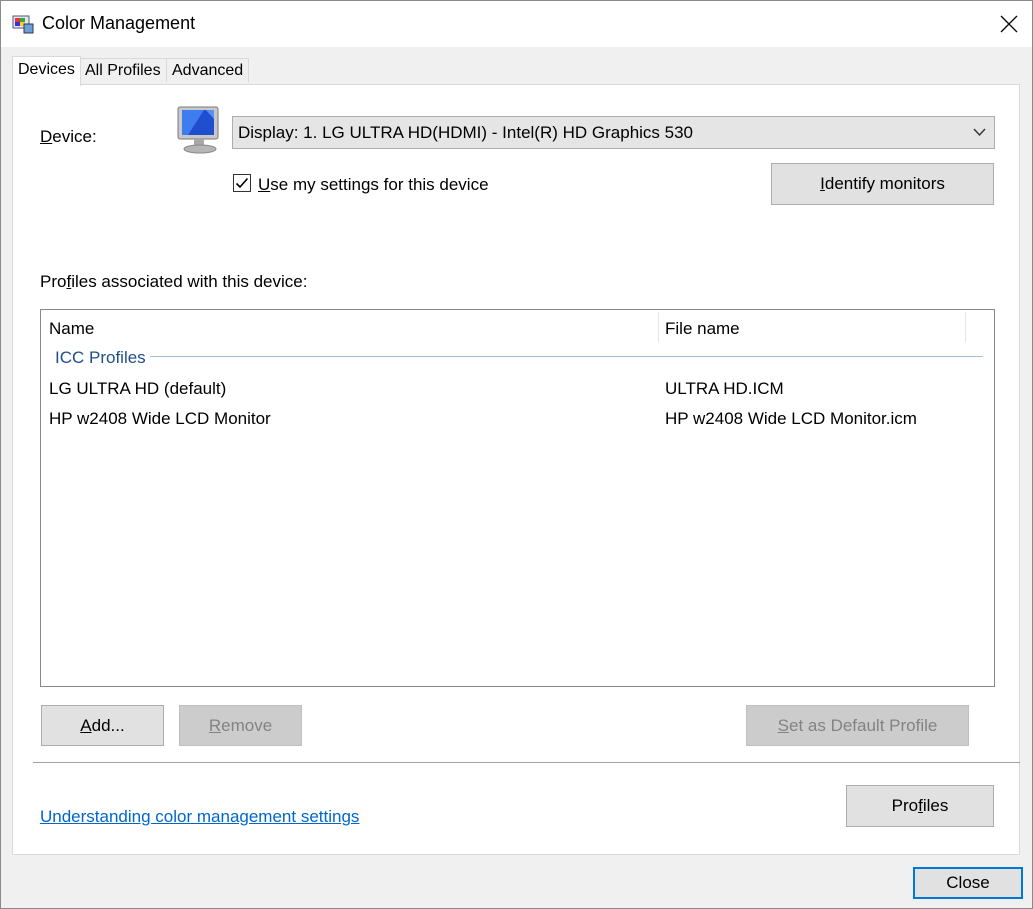  Describe the element at coordinates (791, 418) in the screenshot. I see `profile-file-name: HP w2408 Wide LCD Monitor.icm` at that location.